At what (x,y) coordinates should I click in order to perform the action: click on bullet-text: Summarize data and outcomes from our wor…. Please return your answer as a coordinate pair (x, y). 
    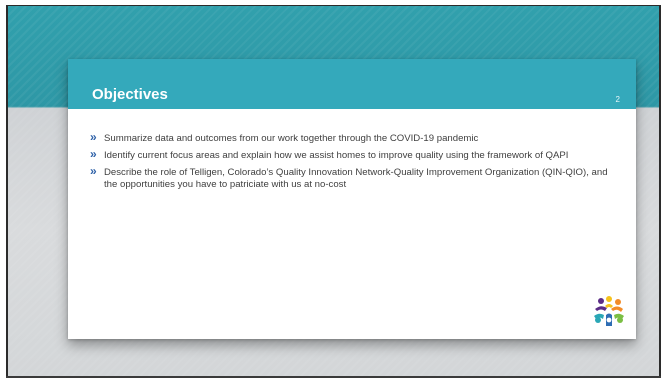
    Looking at the image, I should click on (291, 138).